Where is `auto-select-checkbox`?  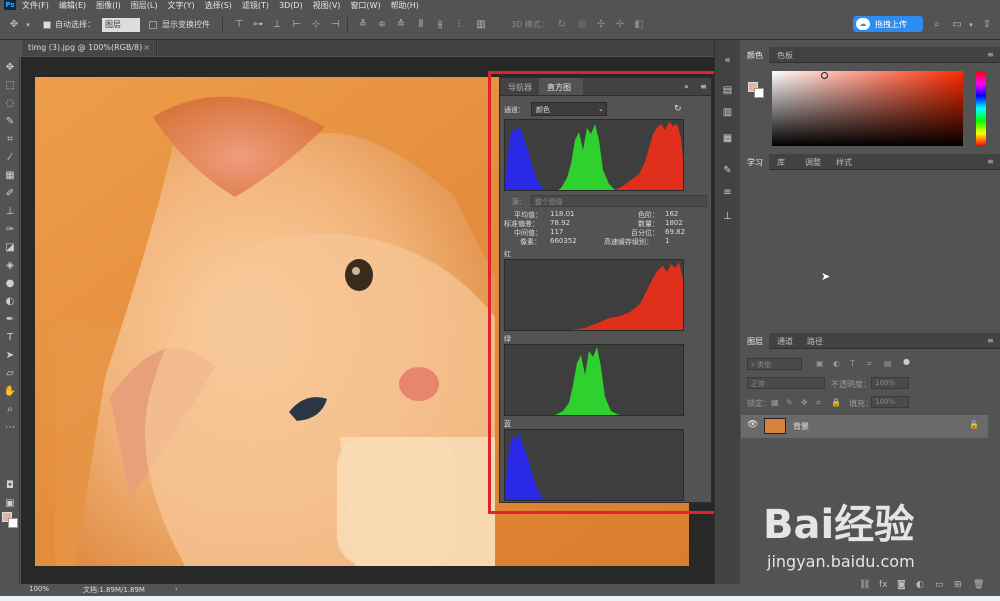 auto-select-checkbox is located at coordinates (47, 25).